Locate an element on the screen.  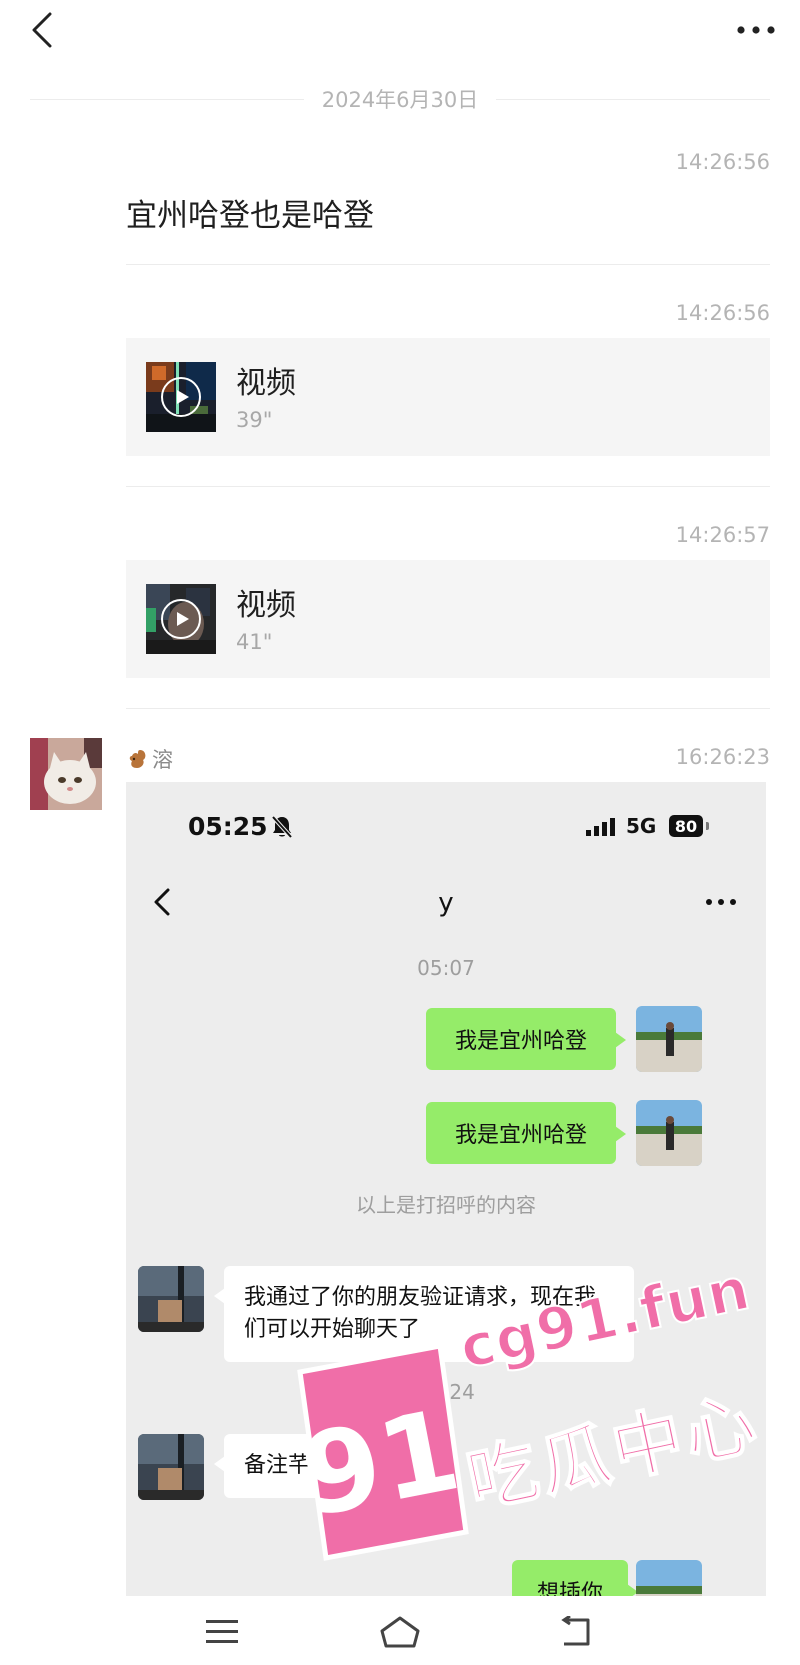
home-button is located at coordinates (400, 1632).